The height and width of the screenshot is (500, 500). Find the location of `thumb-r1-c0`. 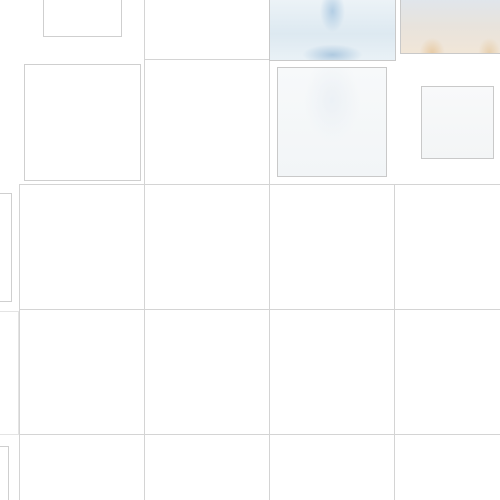

thumb-r1-c0 is located at coordinates (82, 122).